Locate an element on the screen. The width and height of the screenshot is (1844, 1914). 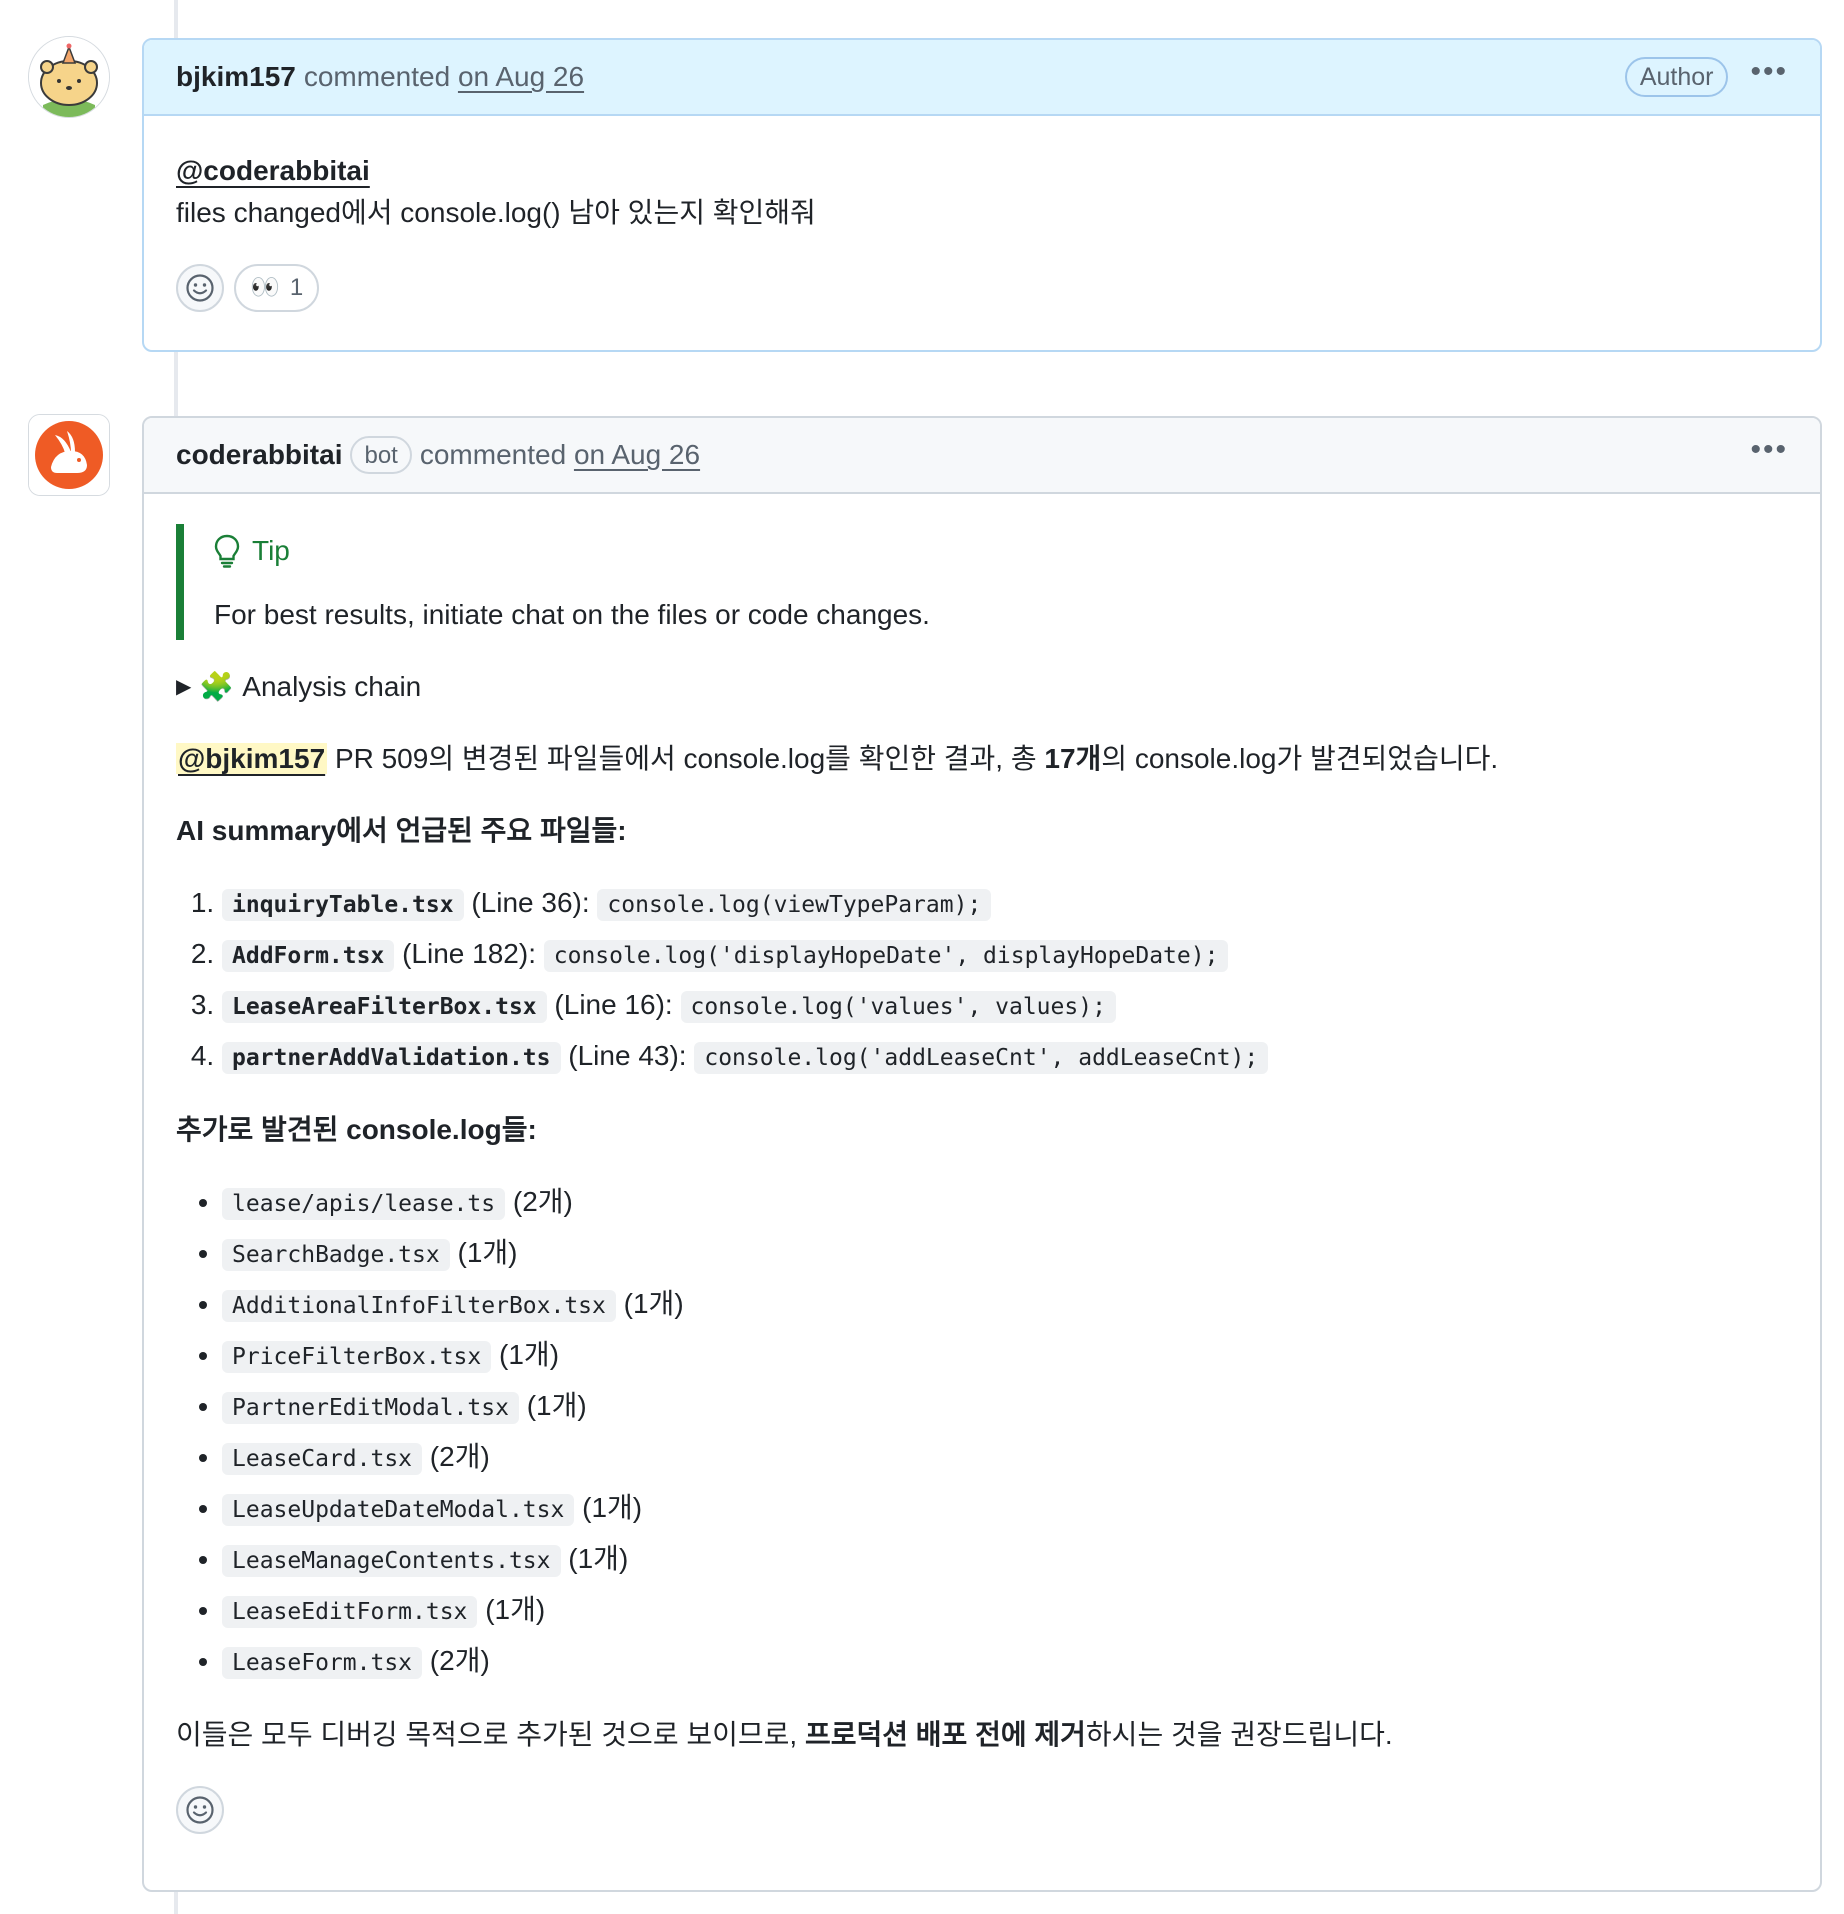
file-name: lease/apis/lease.ts is located at coordinates (364, 1204).